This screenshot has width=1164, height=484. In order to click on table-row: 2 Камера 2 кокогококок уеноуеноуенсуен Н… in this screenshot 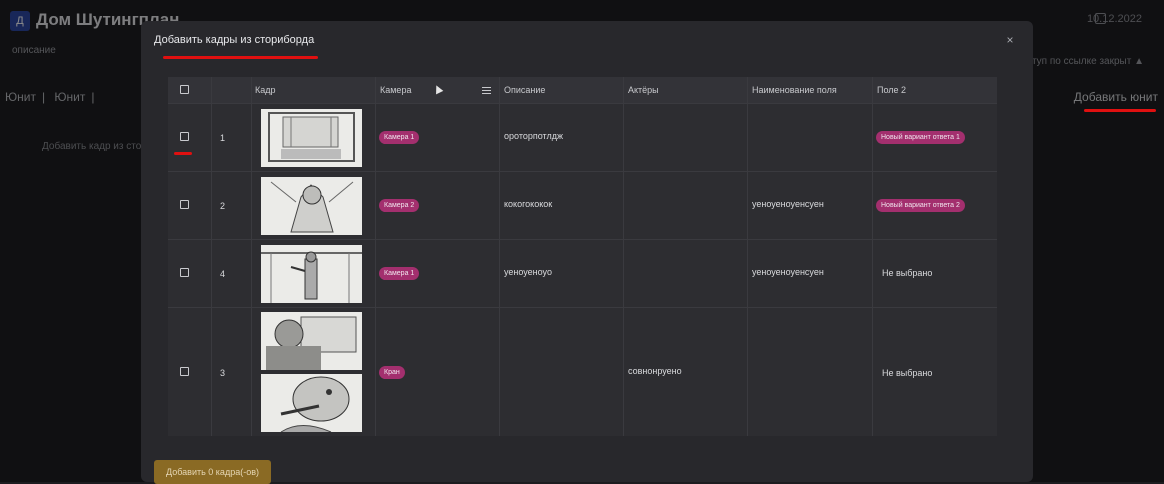, I will do `click(582, 205)`.